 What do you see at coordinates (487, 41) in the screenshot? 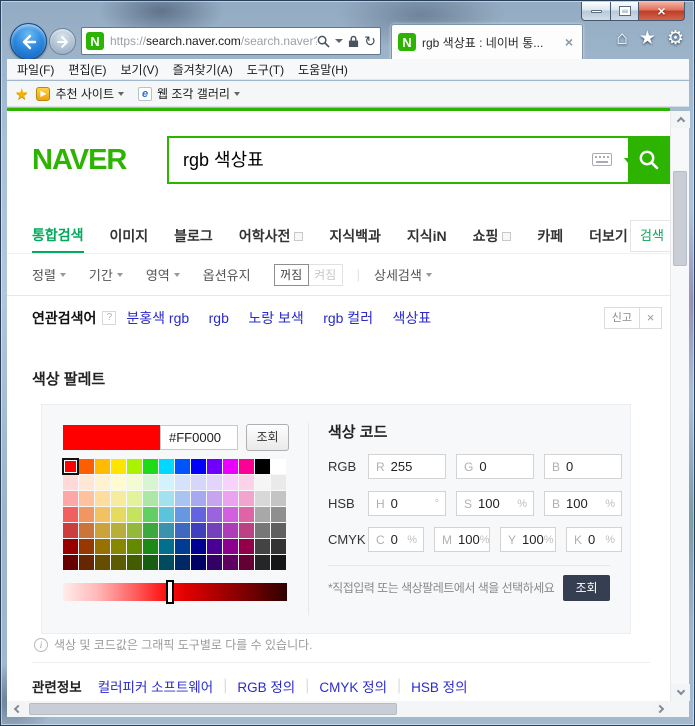
I see `browser-tab: N rgb 색상표 : 네이버 통... ×` at bounding box center [487, 41].